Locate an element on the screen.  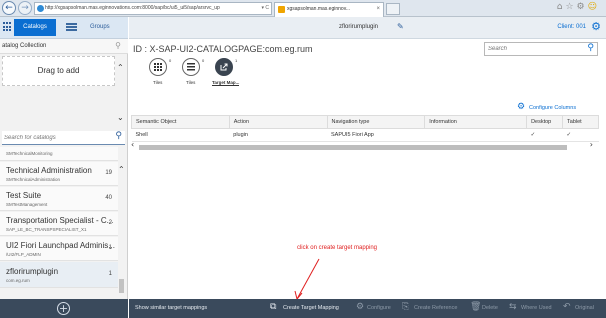
tab-catalogs: Catalogs is located at coordinates (35, 27).